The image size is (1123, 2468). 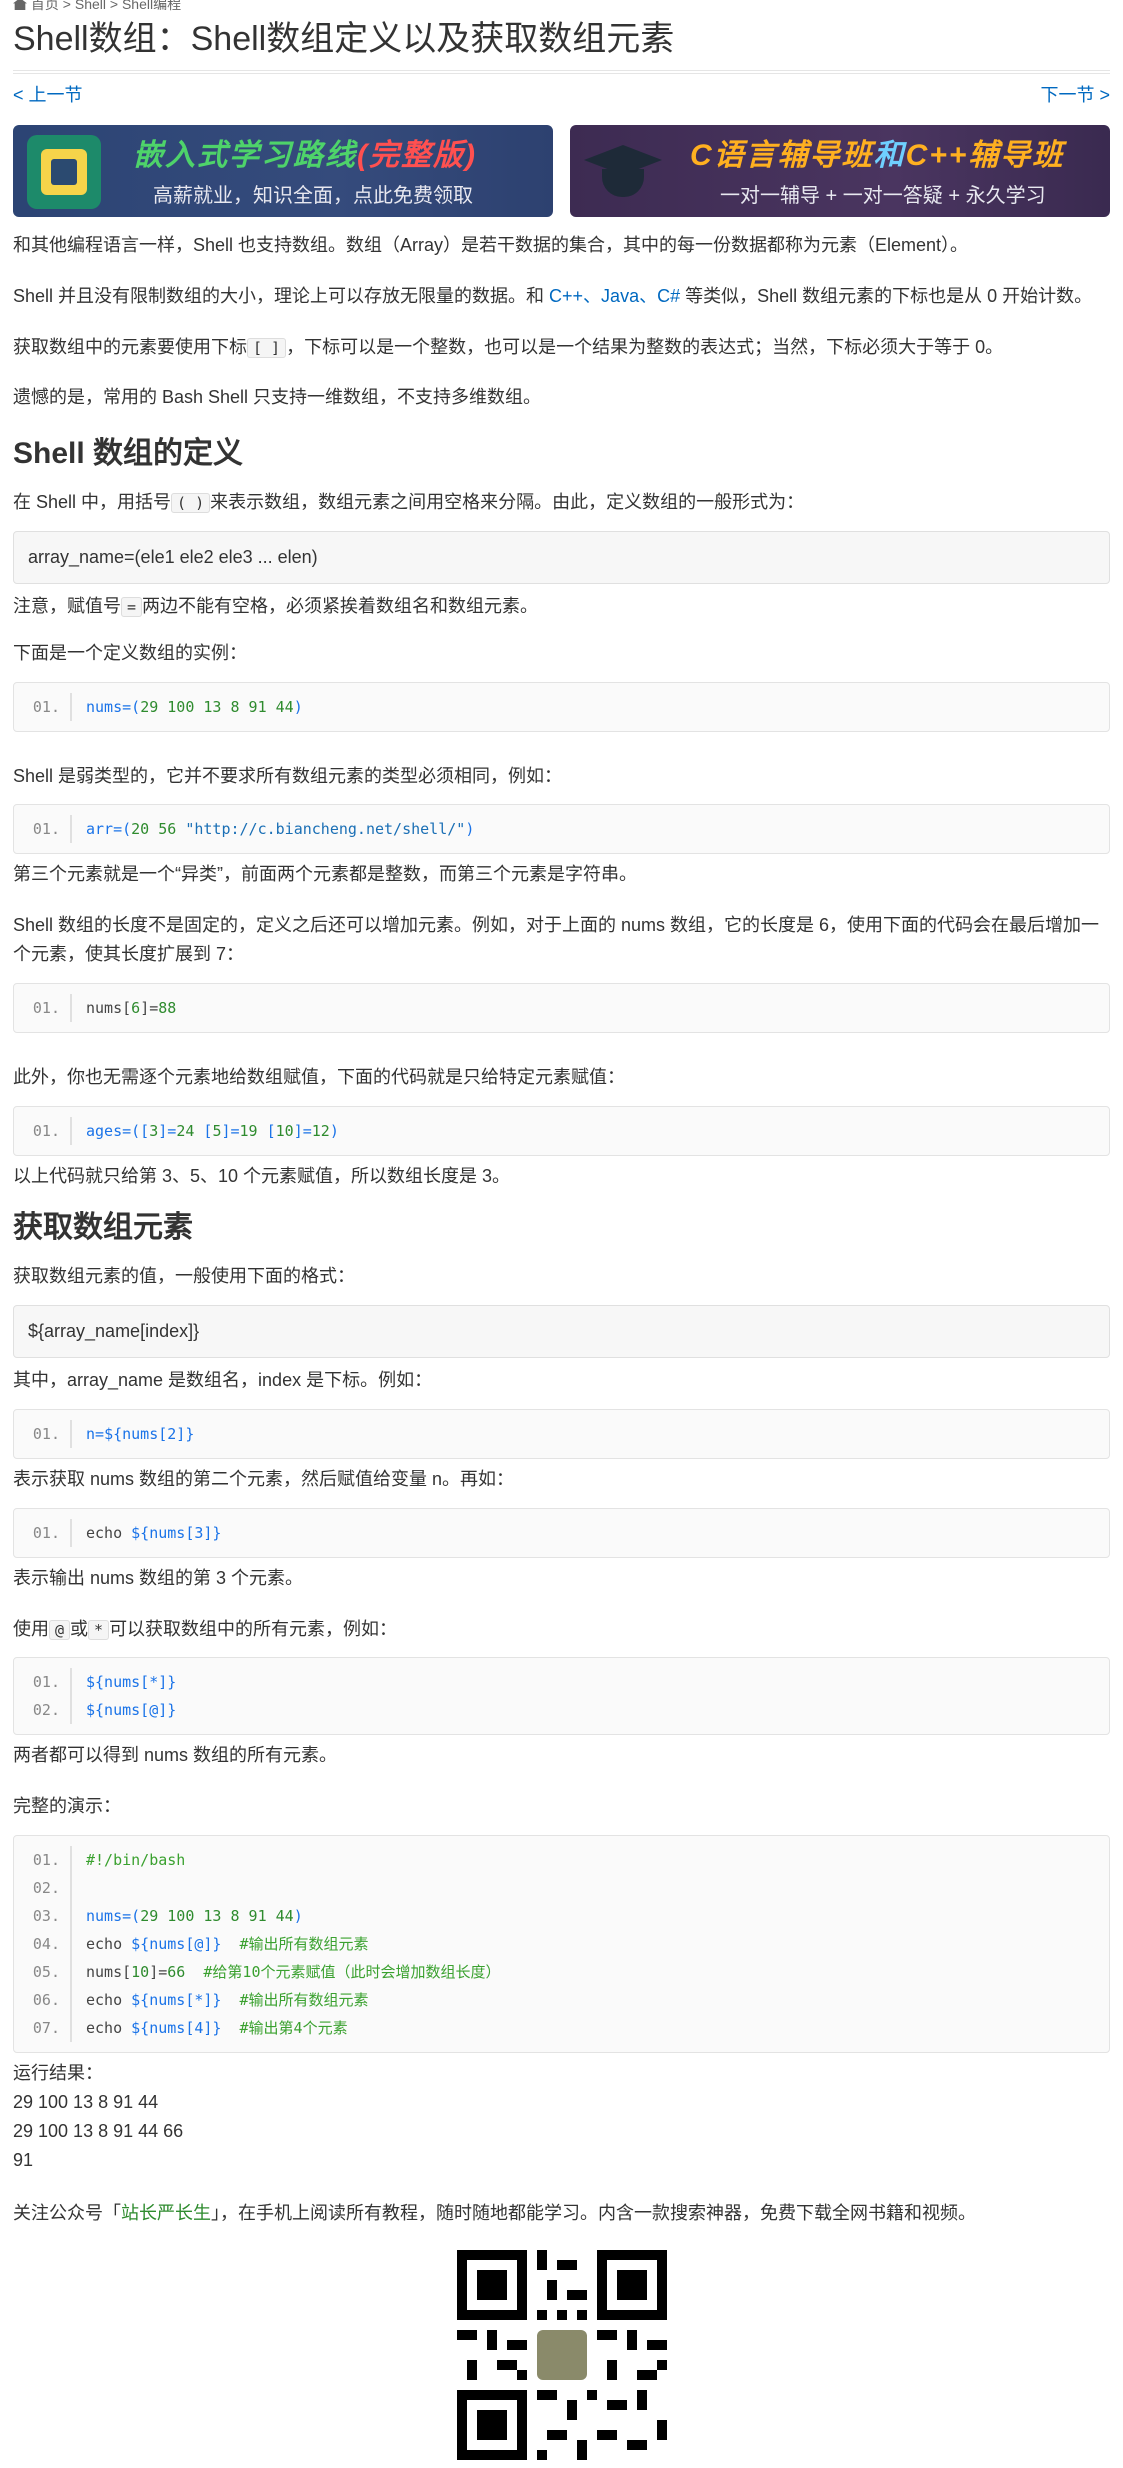 I want to click on prev-next-nav: < 上一节 下一节 >, so click(x=561, y=96).